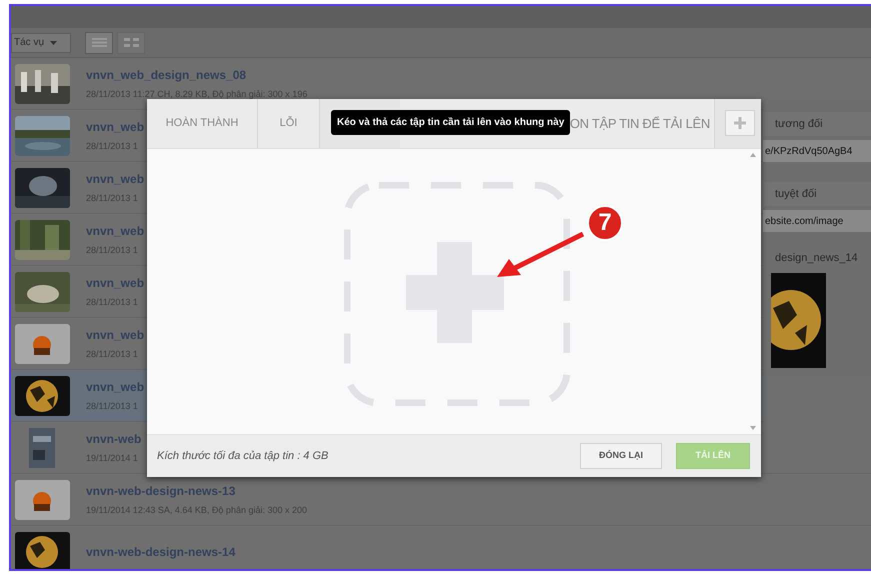 This screenshot has width=871, height=574. I want to click on file-name: design_news_14, so click(816, 258).